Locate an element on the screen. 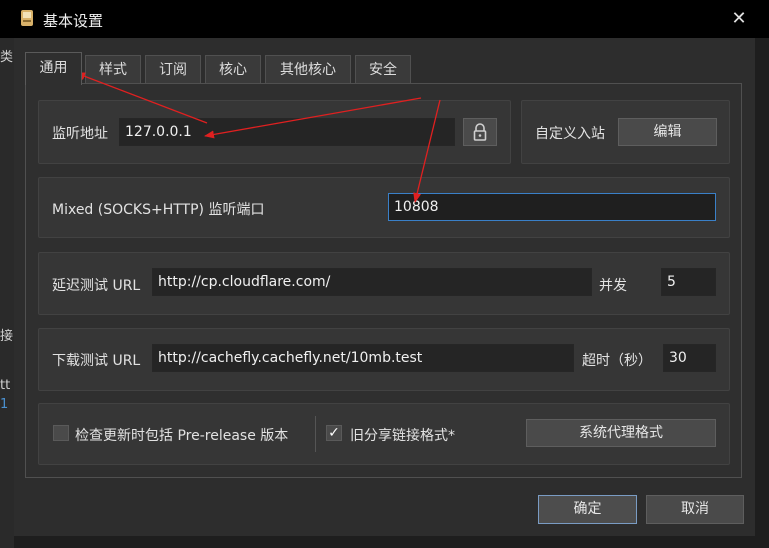 This screenshot has width=769, height=548. timeout-input: 30 is located at coordinates (689, 358).